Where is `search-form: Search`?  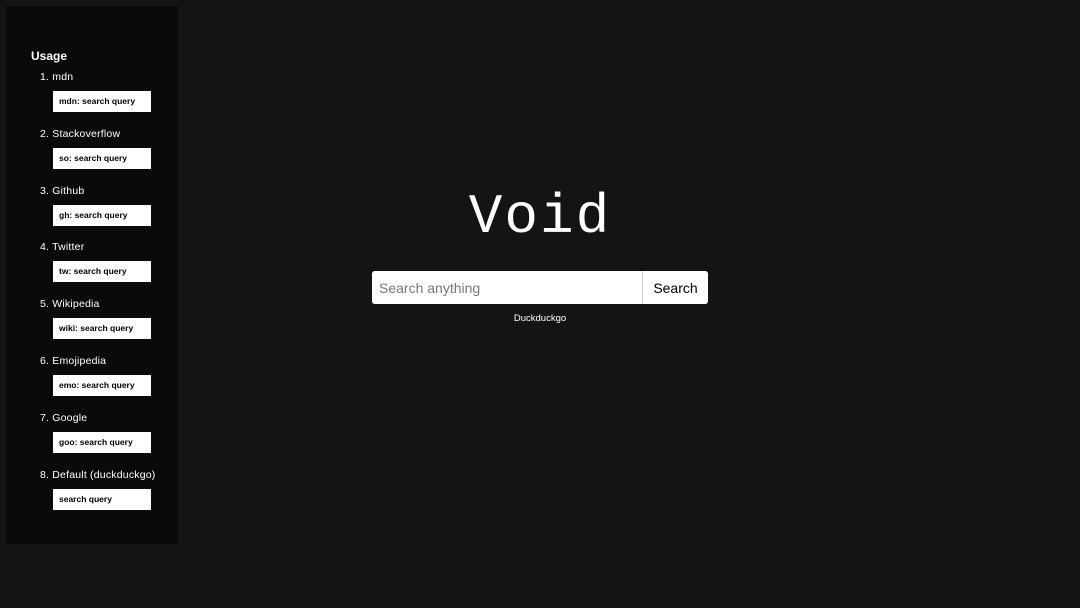
search-form: Search is located at coordinates (540, 287).